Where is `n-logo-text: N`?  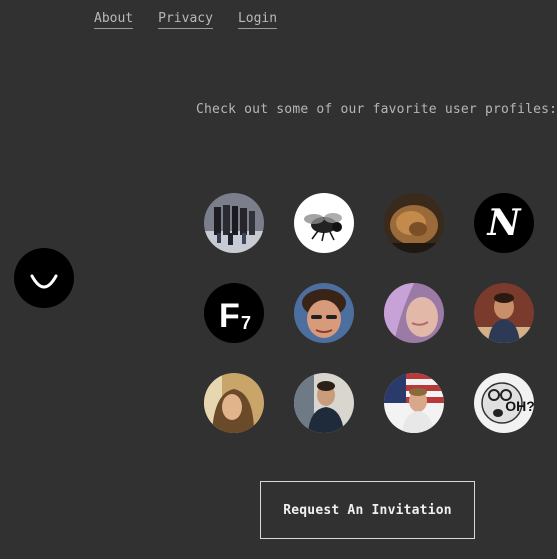
n-logo-text: N is located at coordinates (505, 223).